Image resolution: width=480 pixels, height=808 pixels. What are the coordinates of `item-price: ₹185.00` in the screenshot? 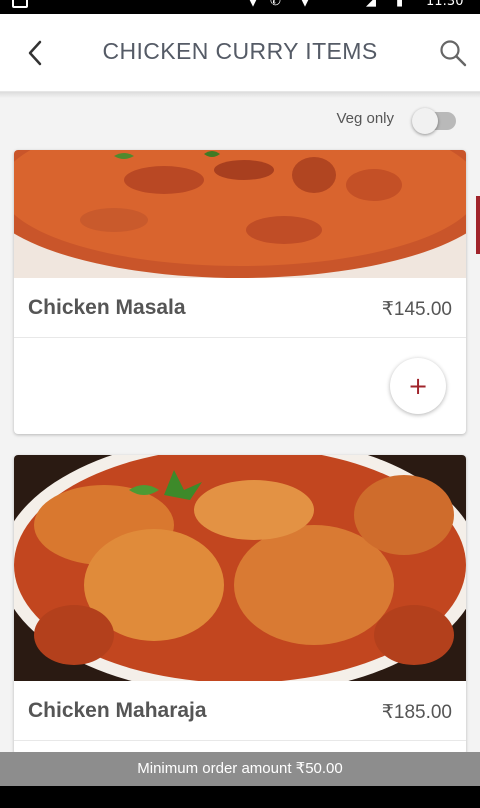 It's located at (416, 712).